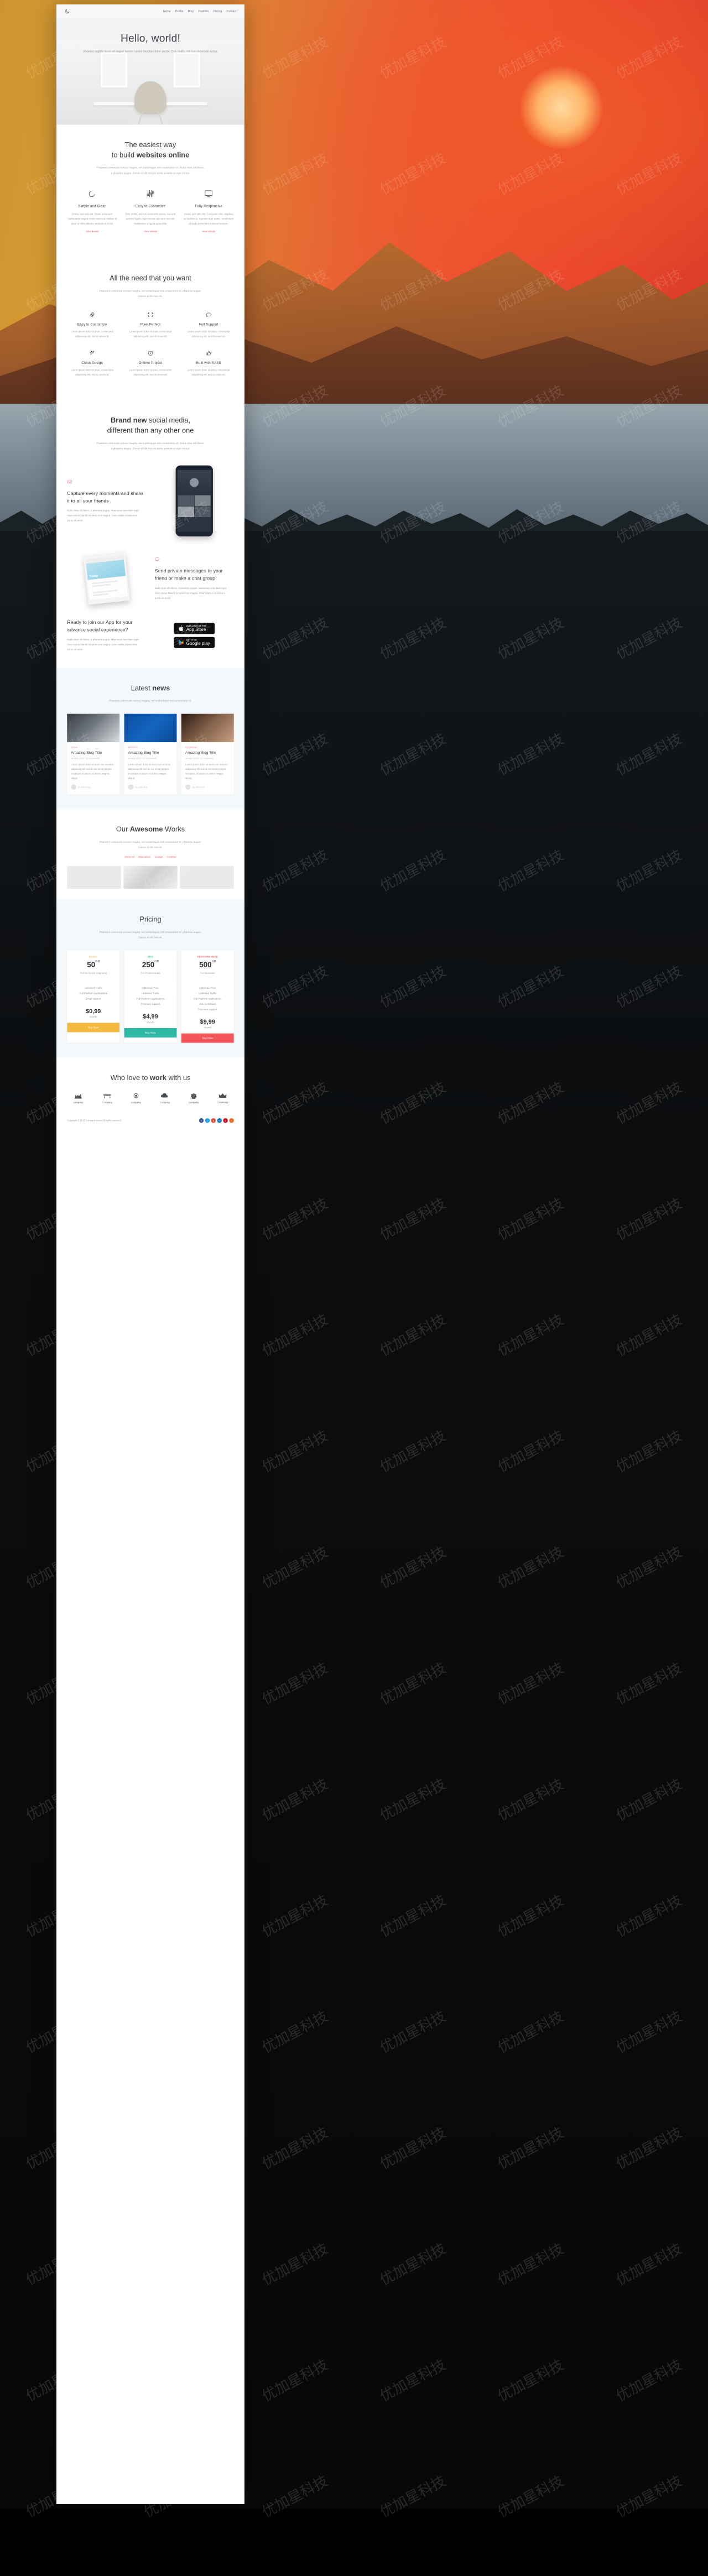 This screenshot has width=708, height=2576. Describe the element at coordinates (207, 973) in the screenshot. I see `plan-tagline: For Business` at that location.